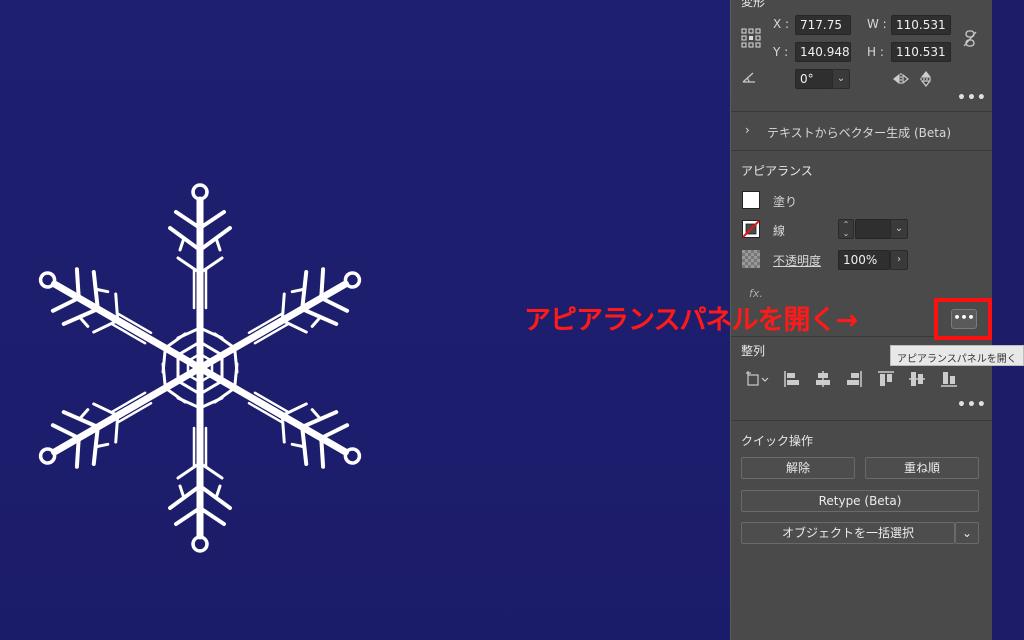  What do you see at coordinates (899, 229) in the screenshot?
I see `stroke-weight-dropdown-button: ⌄` at bounding box center [899, 229].